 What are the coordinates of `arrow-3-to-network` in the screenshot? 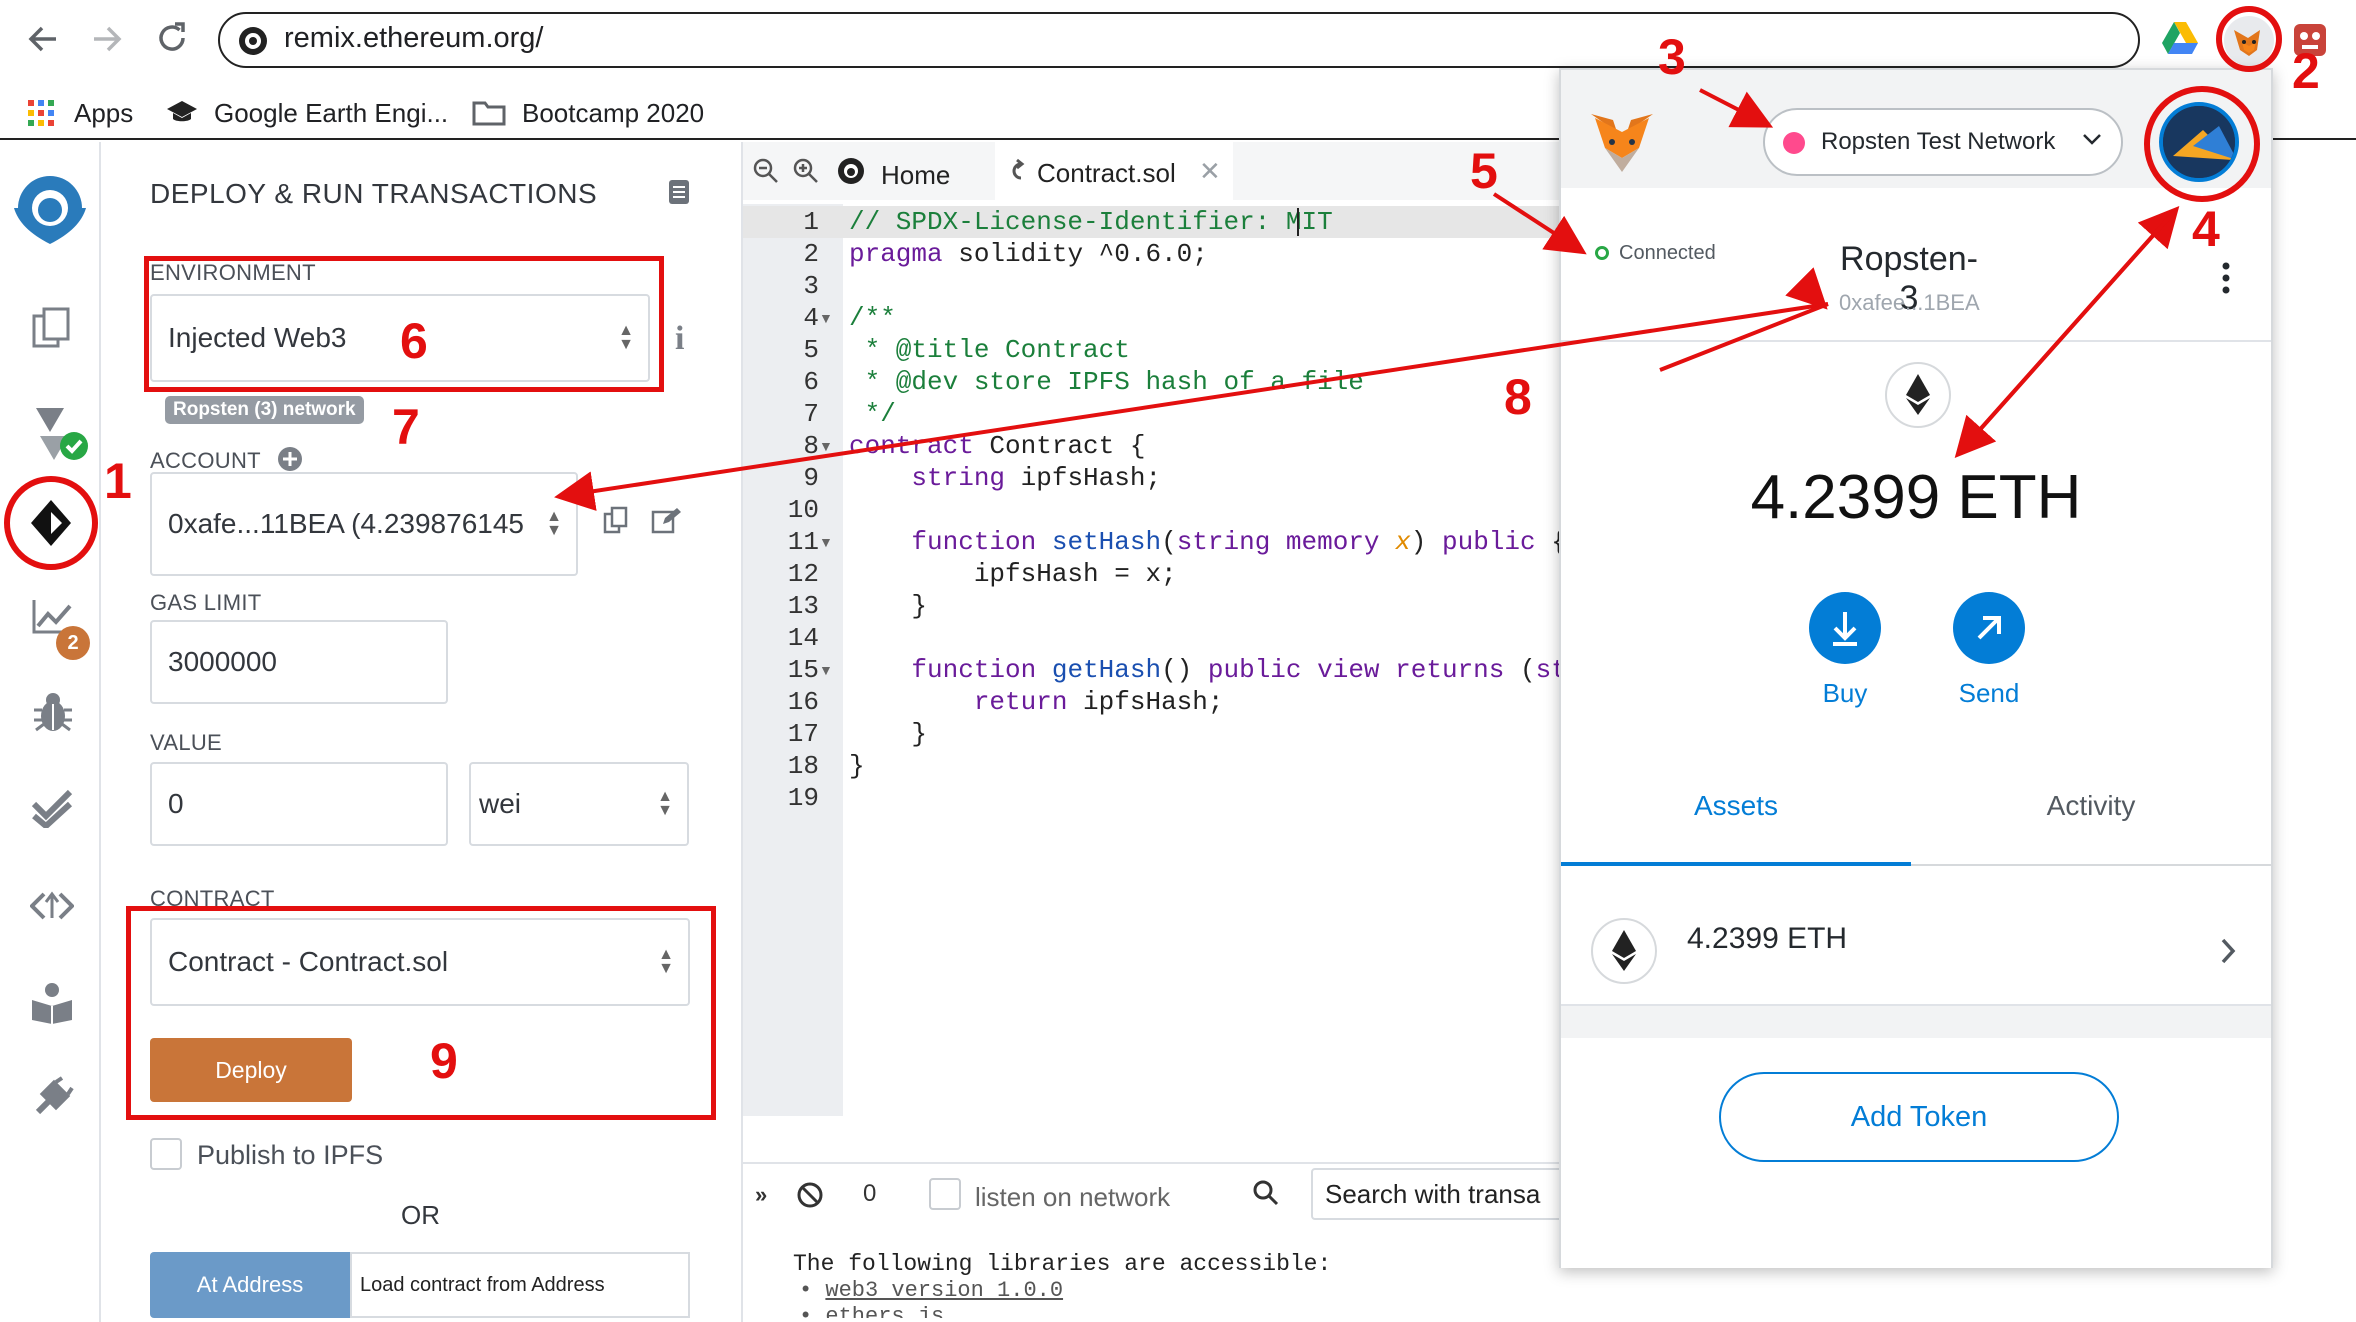 It's located at (1736, 108).